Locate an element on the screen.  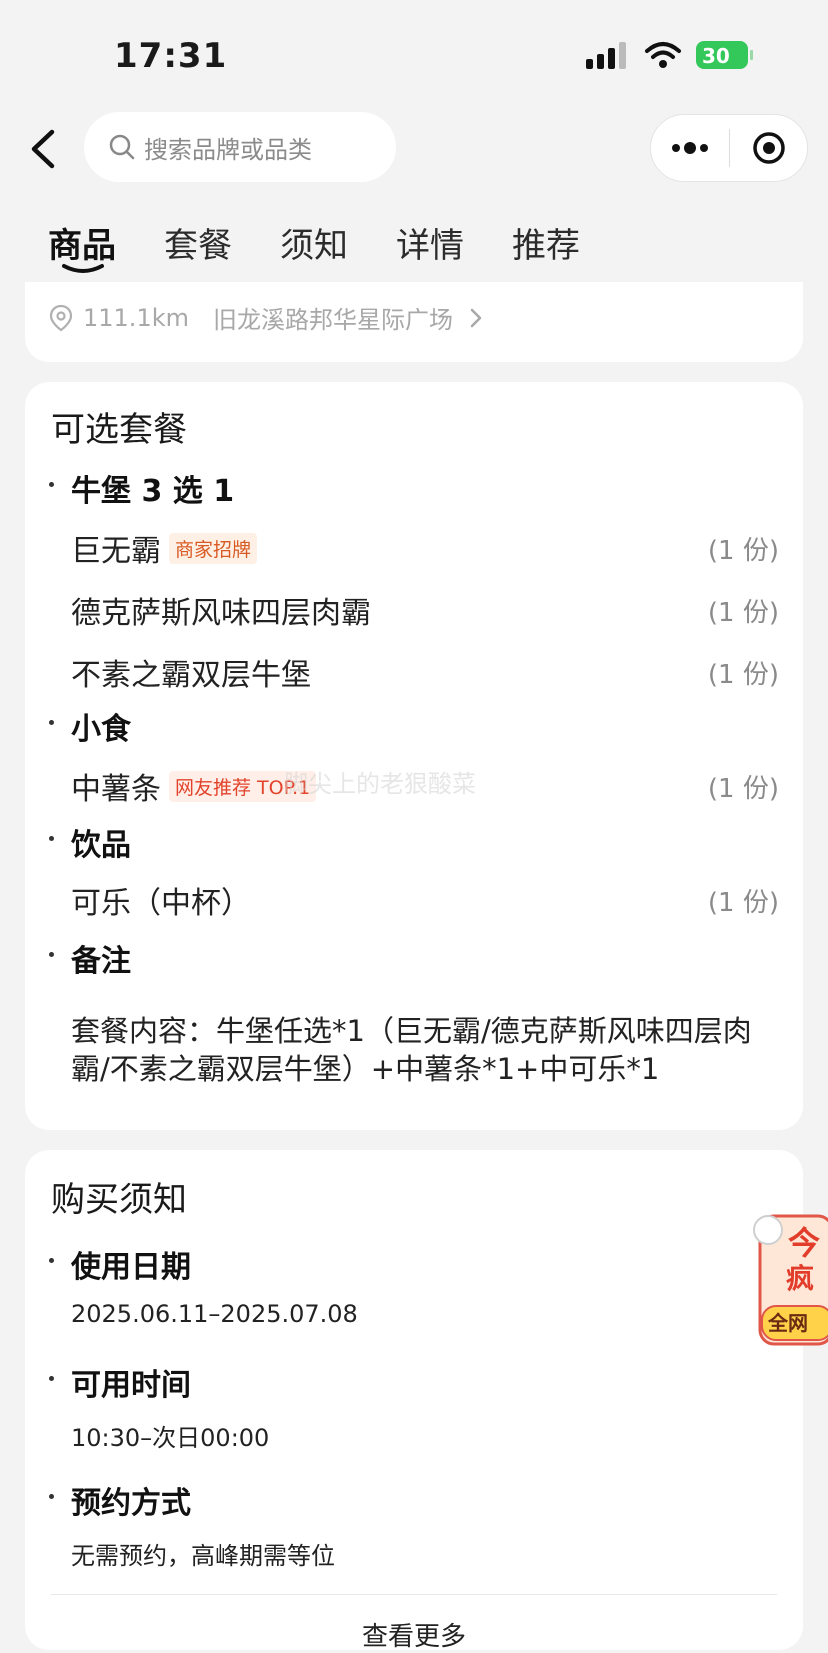
floating-promo-badge: 今 疯 全网 is located at coordinates (790, 1280).